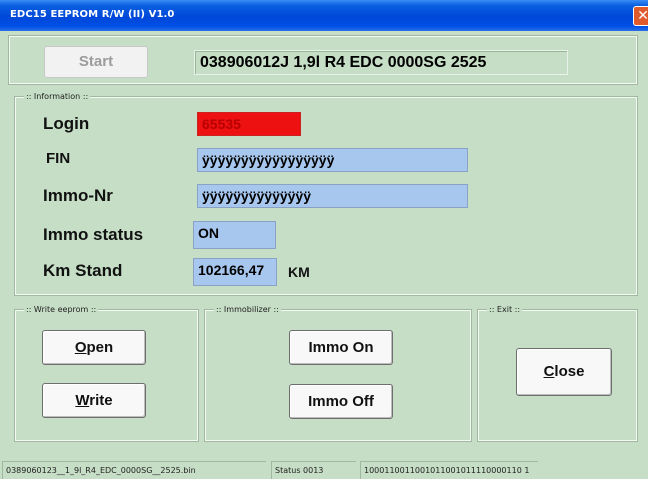  I want to click on fin-field: ÿÿÿÿÿÿÿÿÿÿÿÿÿÿÿÿÿ, so click(332, 160).